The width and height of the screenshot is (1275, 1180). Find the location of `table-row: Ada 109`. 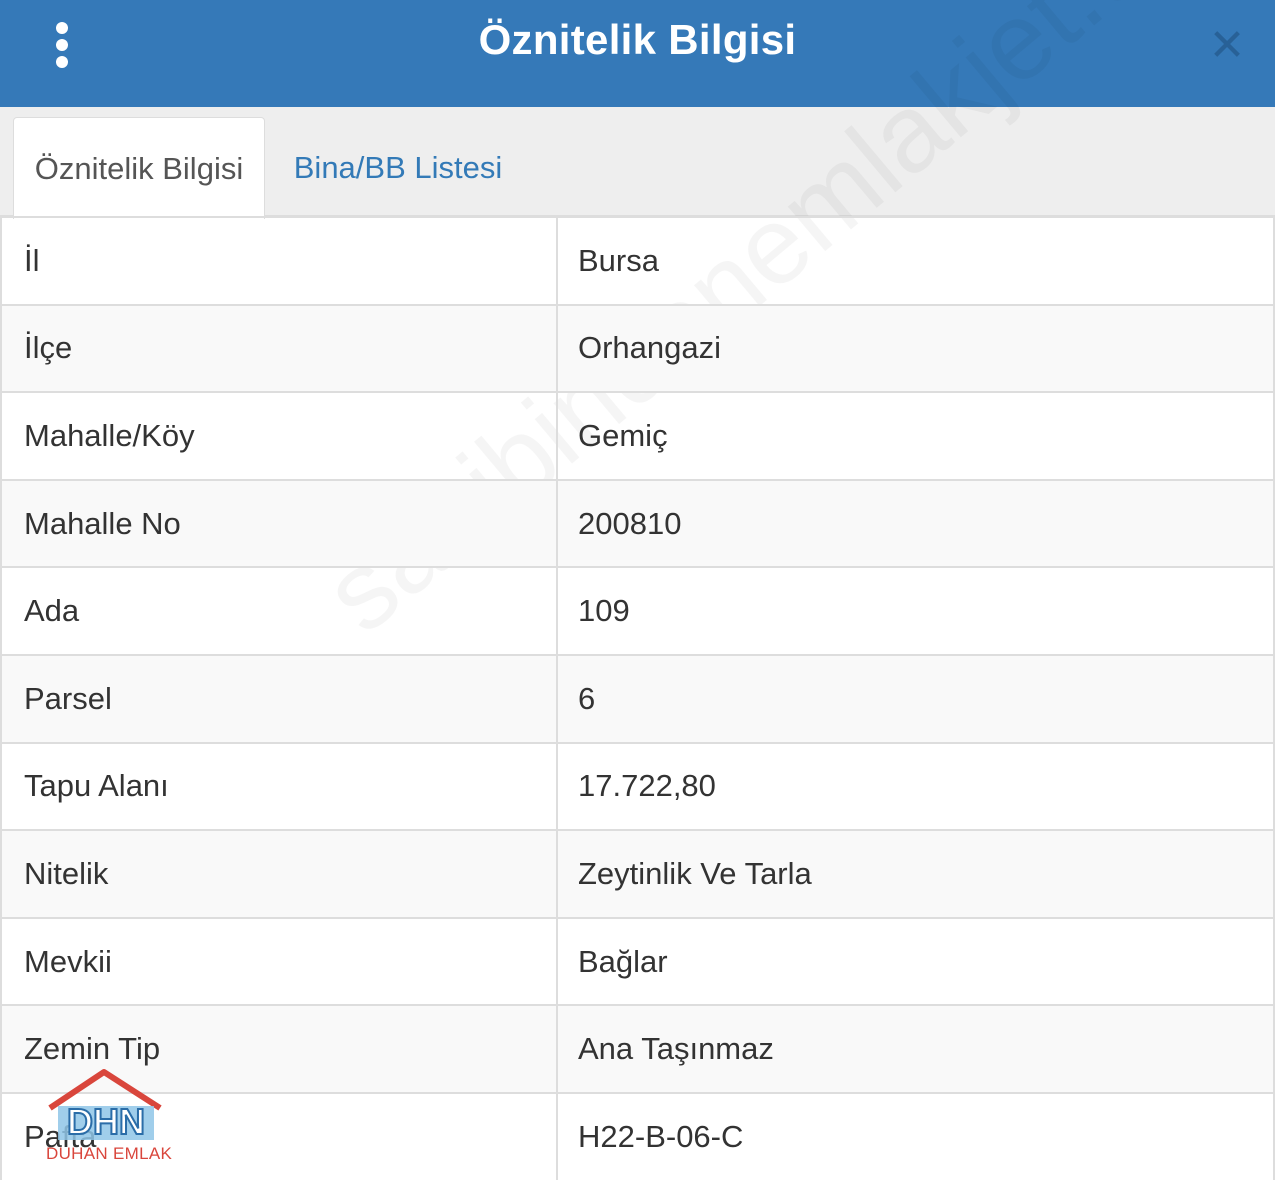

table-row: Ada 109 is located at coordinates (637, 611).